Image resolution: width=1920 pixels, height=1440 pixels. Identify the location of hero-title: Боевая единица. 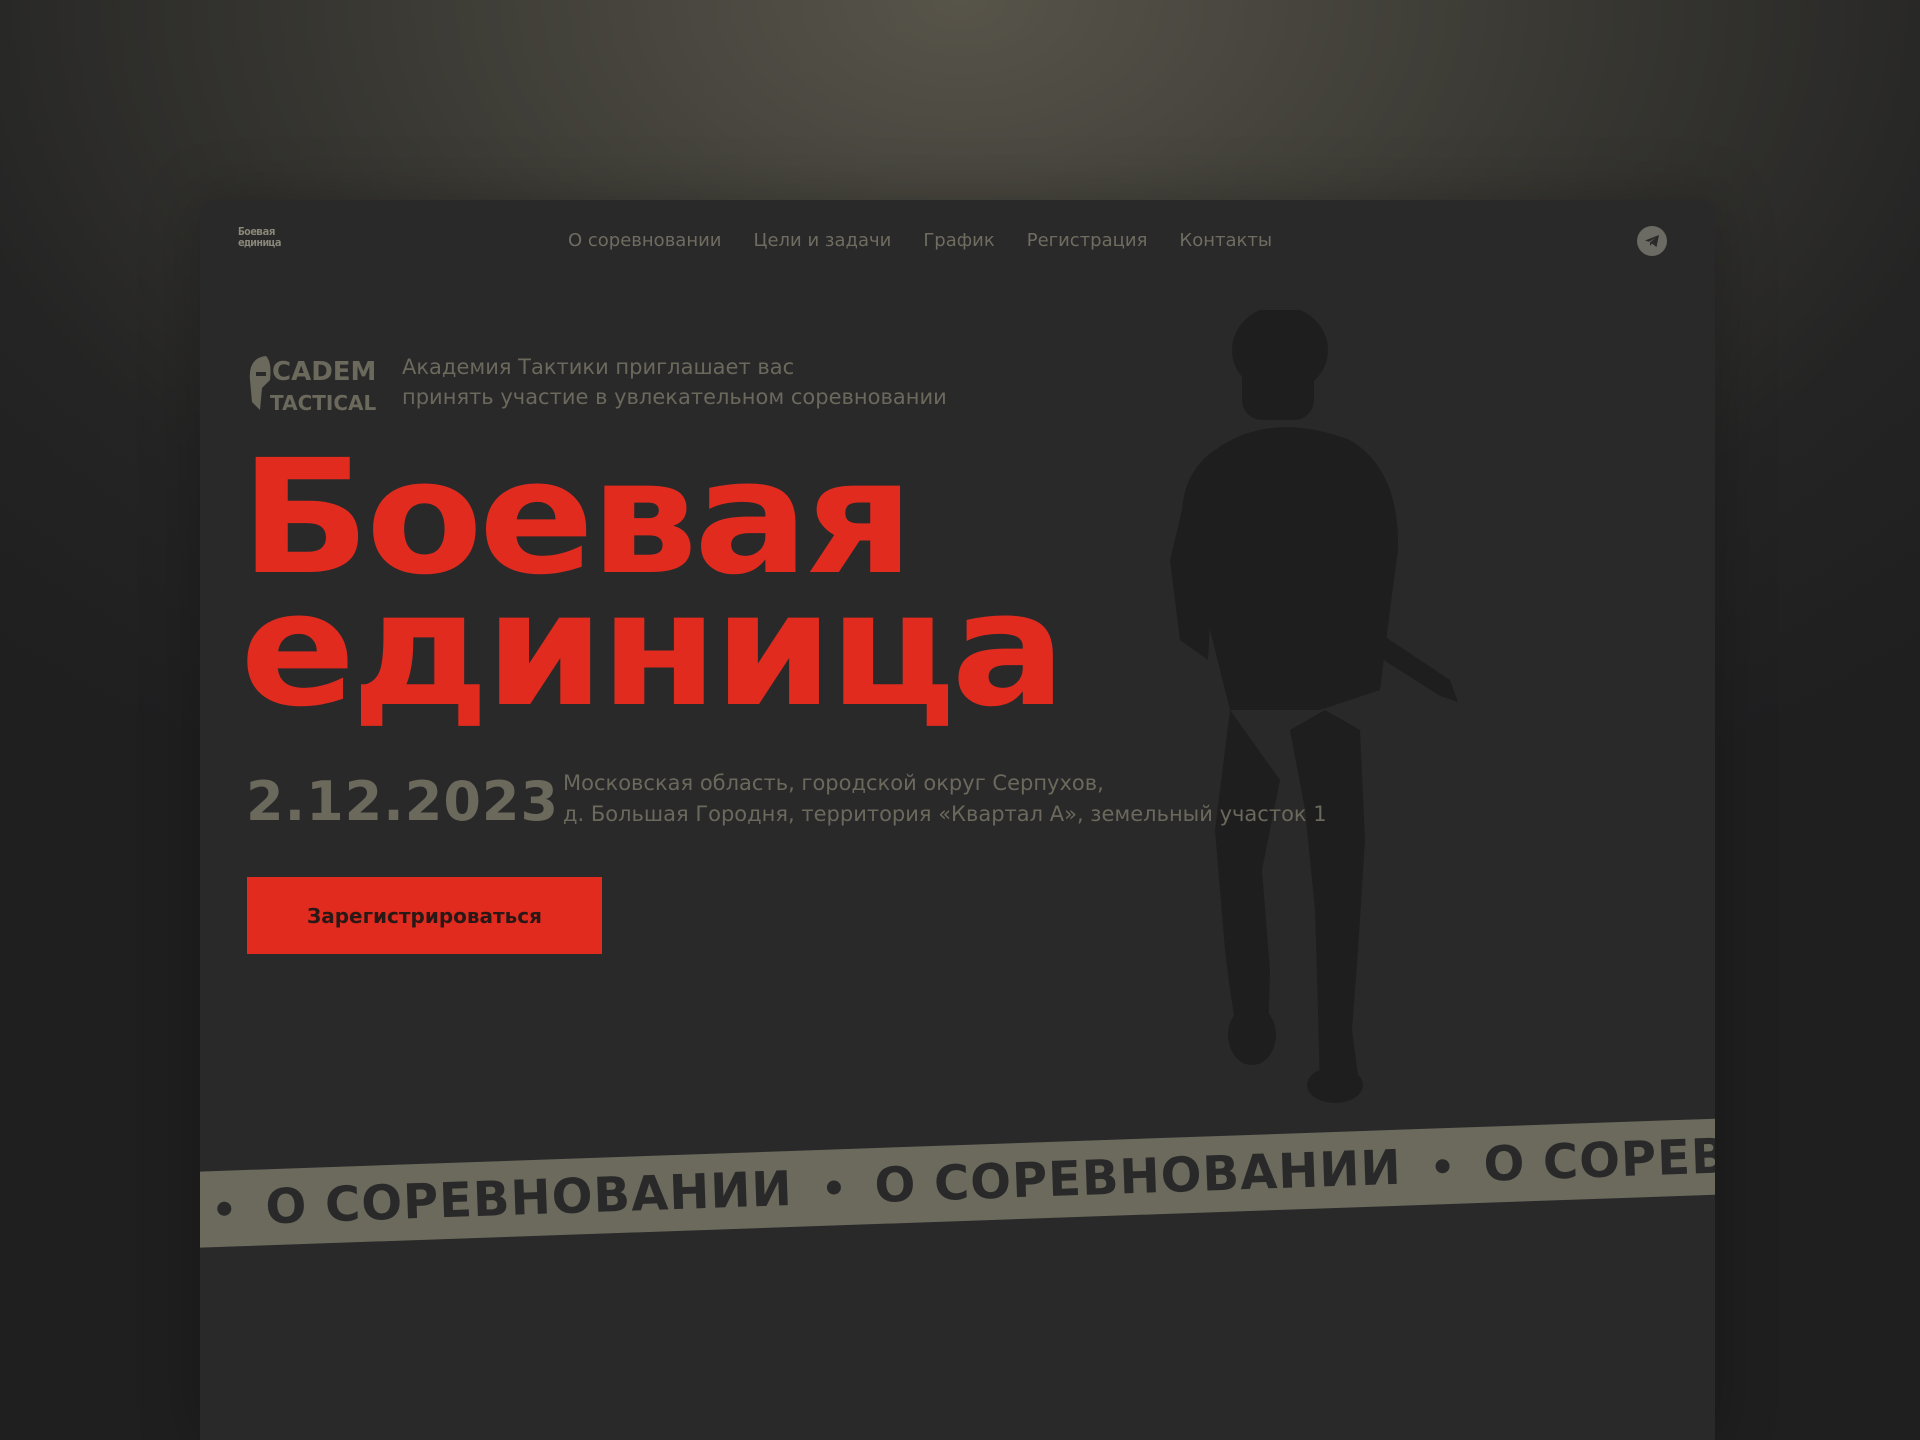
(653, 590).